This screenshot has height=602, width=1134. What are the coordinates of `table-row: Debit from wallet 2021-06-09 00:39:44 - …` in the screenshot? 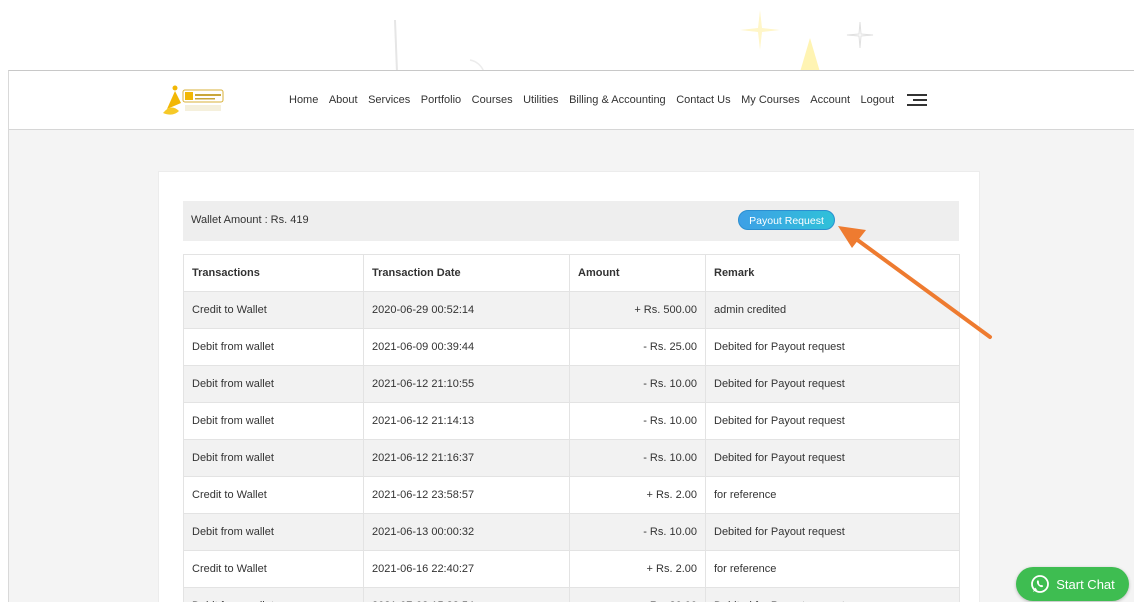 It's located at (571, 347).